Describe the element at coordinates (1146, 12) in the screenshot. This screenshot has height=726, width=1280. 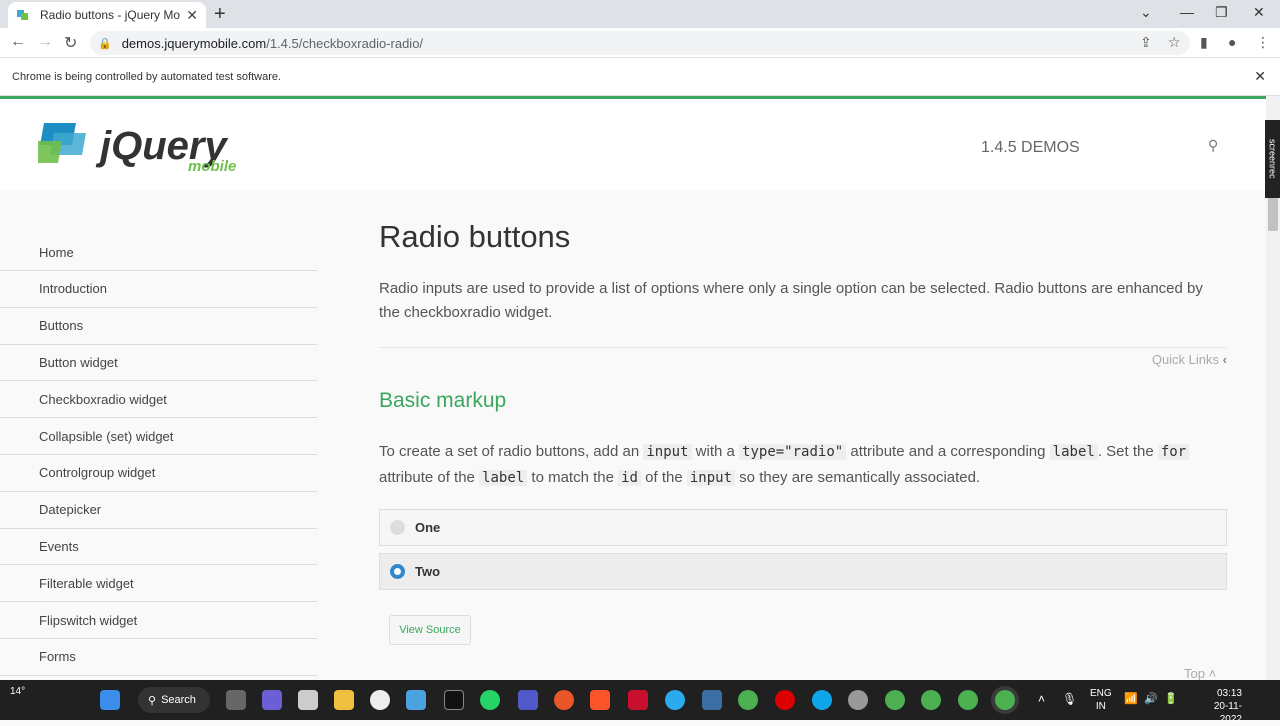
I see `tab-search-icon: ⌄` at that location.